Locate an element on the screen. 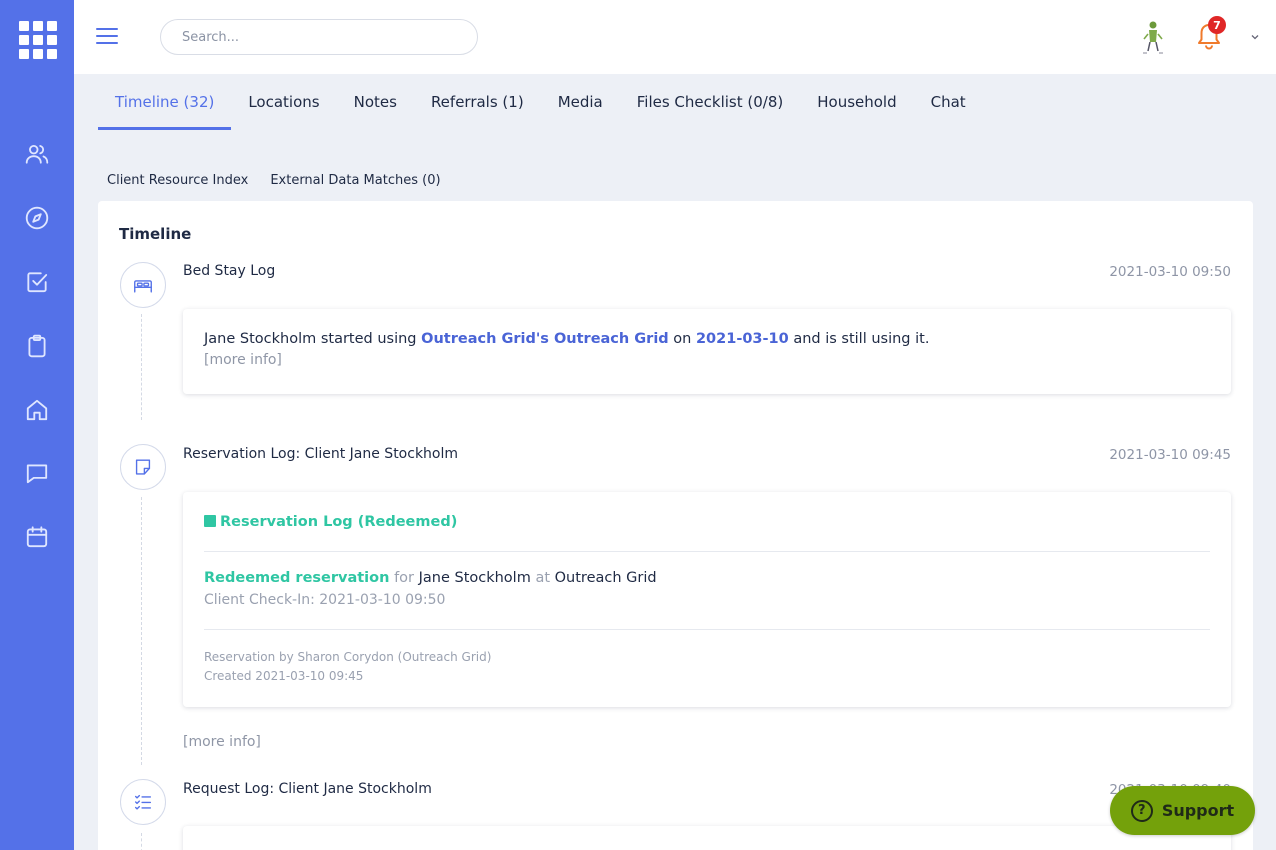  support-button: ? Support is located at coordinates (1182, 810).